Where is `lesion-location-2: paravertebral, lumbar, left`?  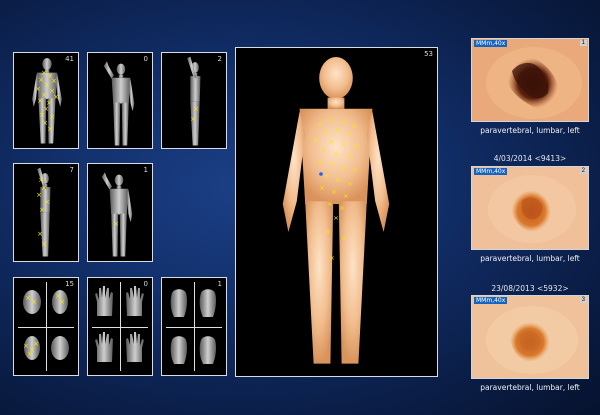
lesion-location-2: paravertebral, lumbar, left is located at coordinates (530, 258).